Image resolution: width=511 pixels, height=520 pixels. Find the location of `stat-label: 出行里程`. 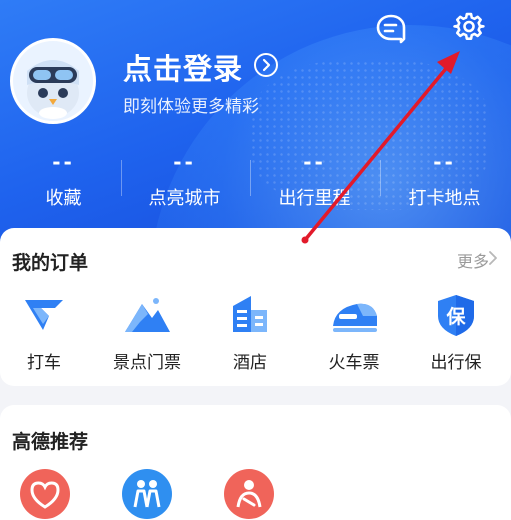

stat-label: 出行里程 is located at coordinates (314, 198).